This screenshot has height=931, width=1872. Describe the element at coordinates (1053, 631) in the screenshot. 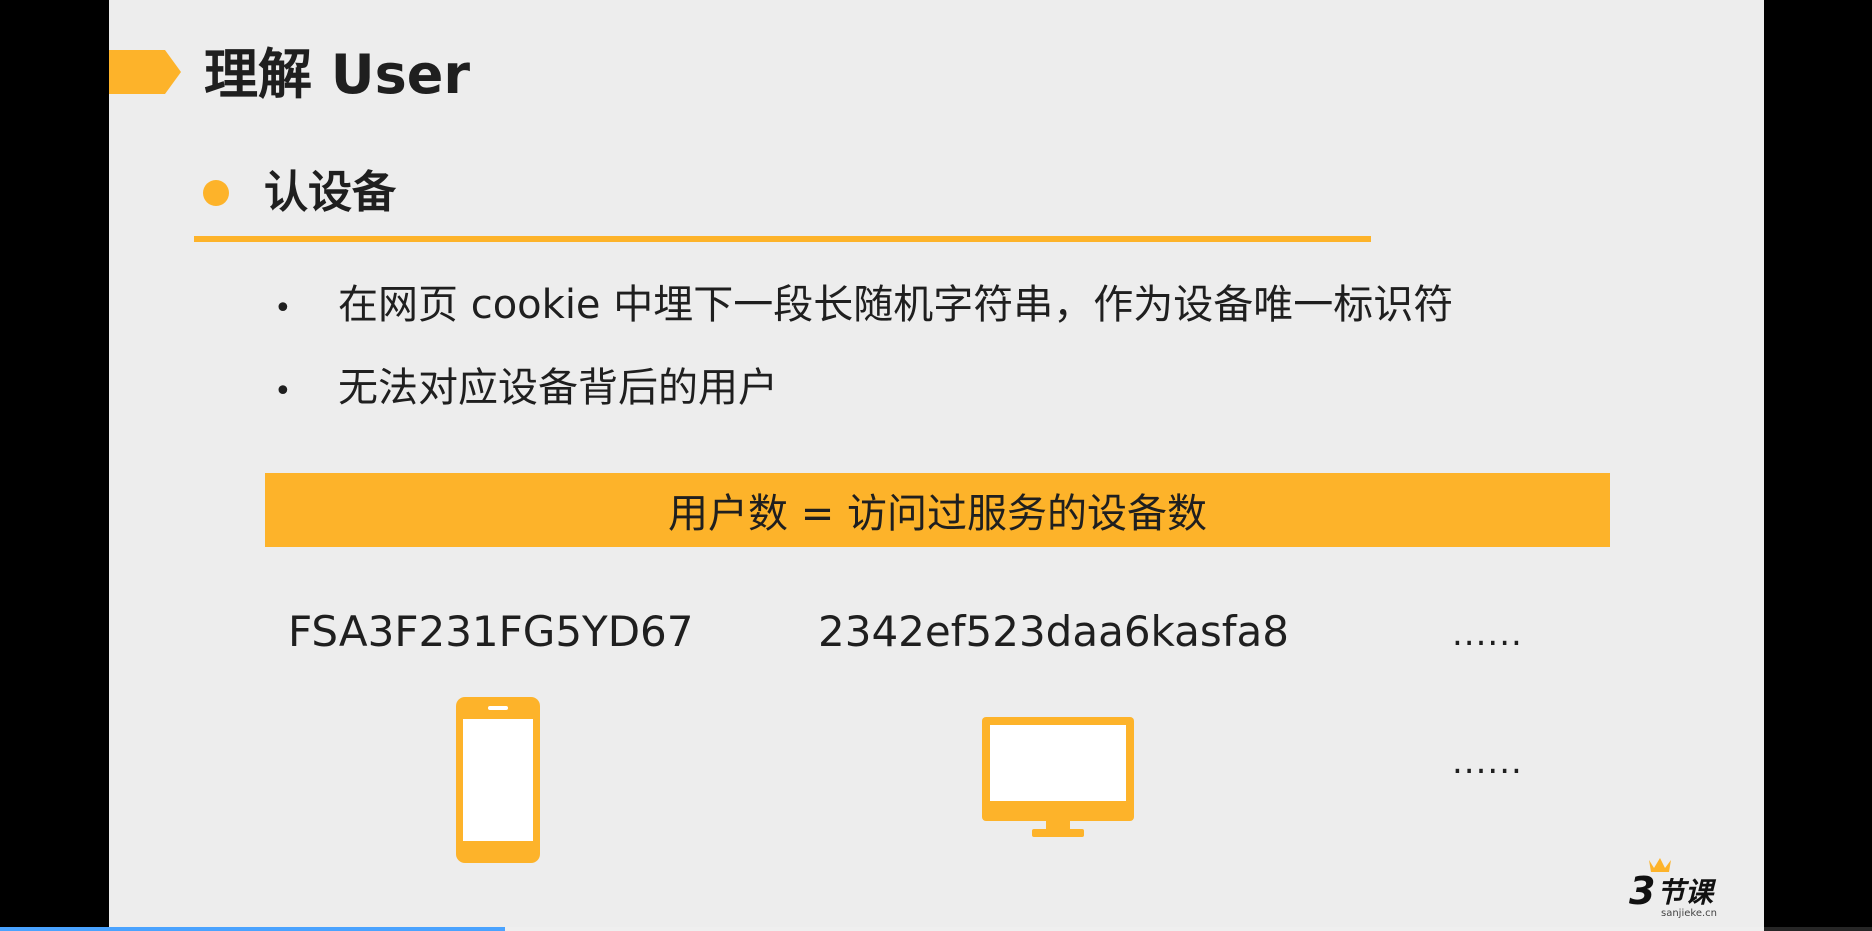

I see `device-id-monitor: 2342ef523daa6kasfa8` at that location.